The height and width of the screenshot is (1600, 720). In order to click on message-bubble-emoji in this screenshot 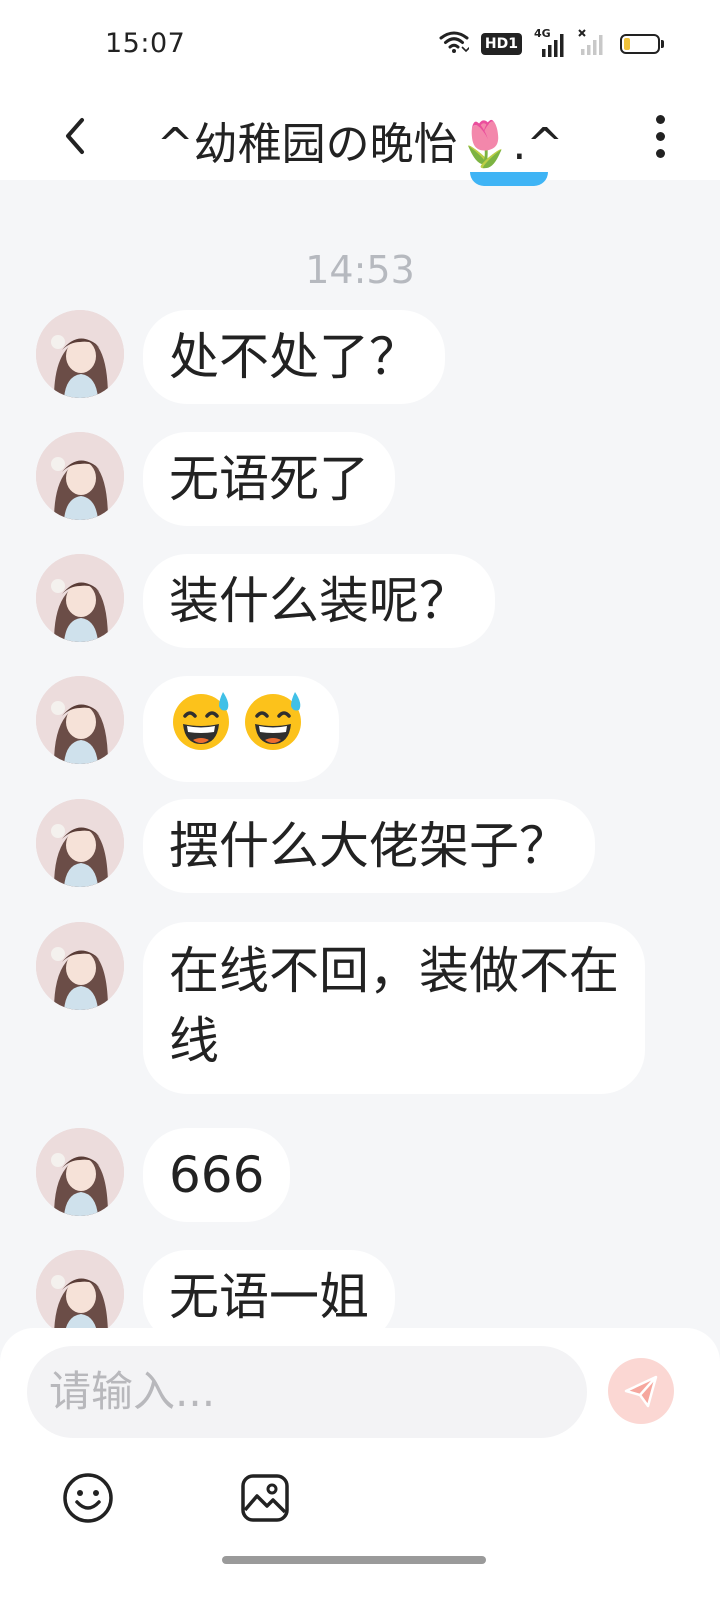, I will do `click(241, 729)`.